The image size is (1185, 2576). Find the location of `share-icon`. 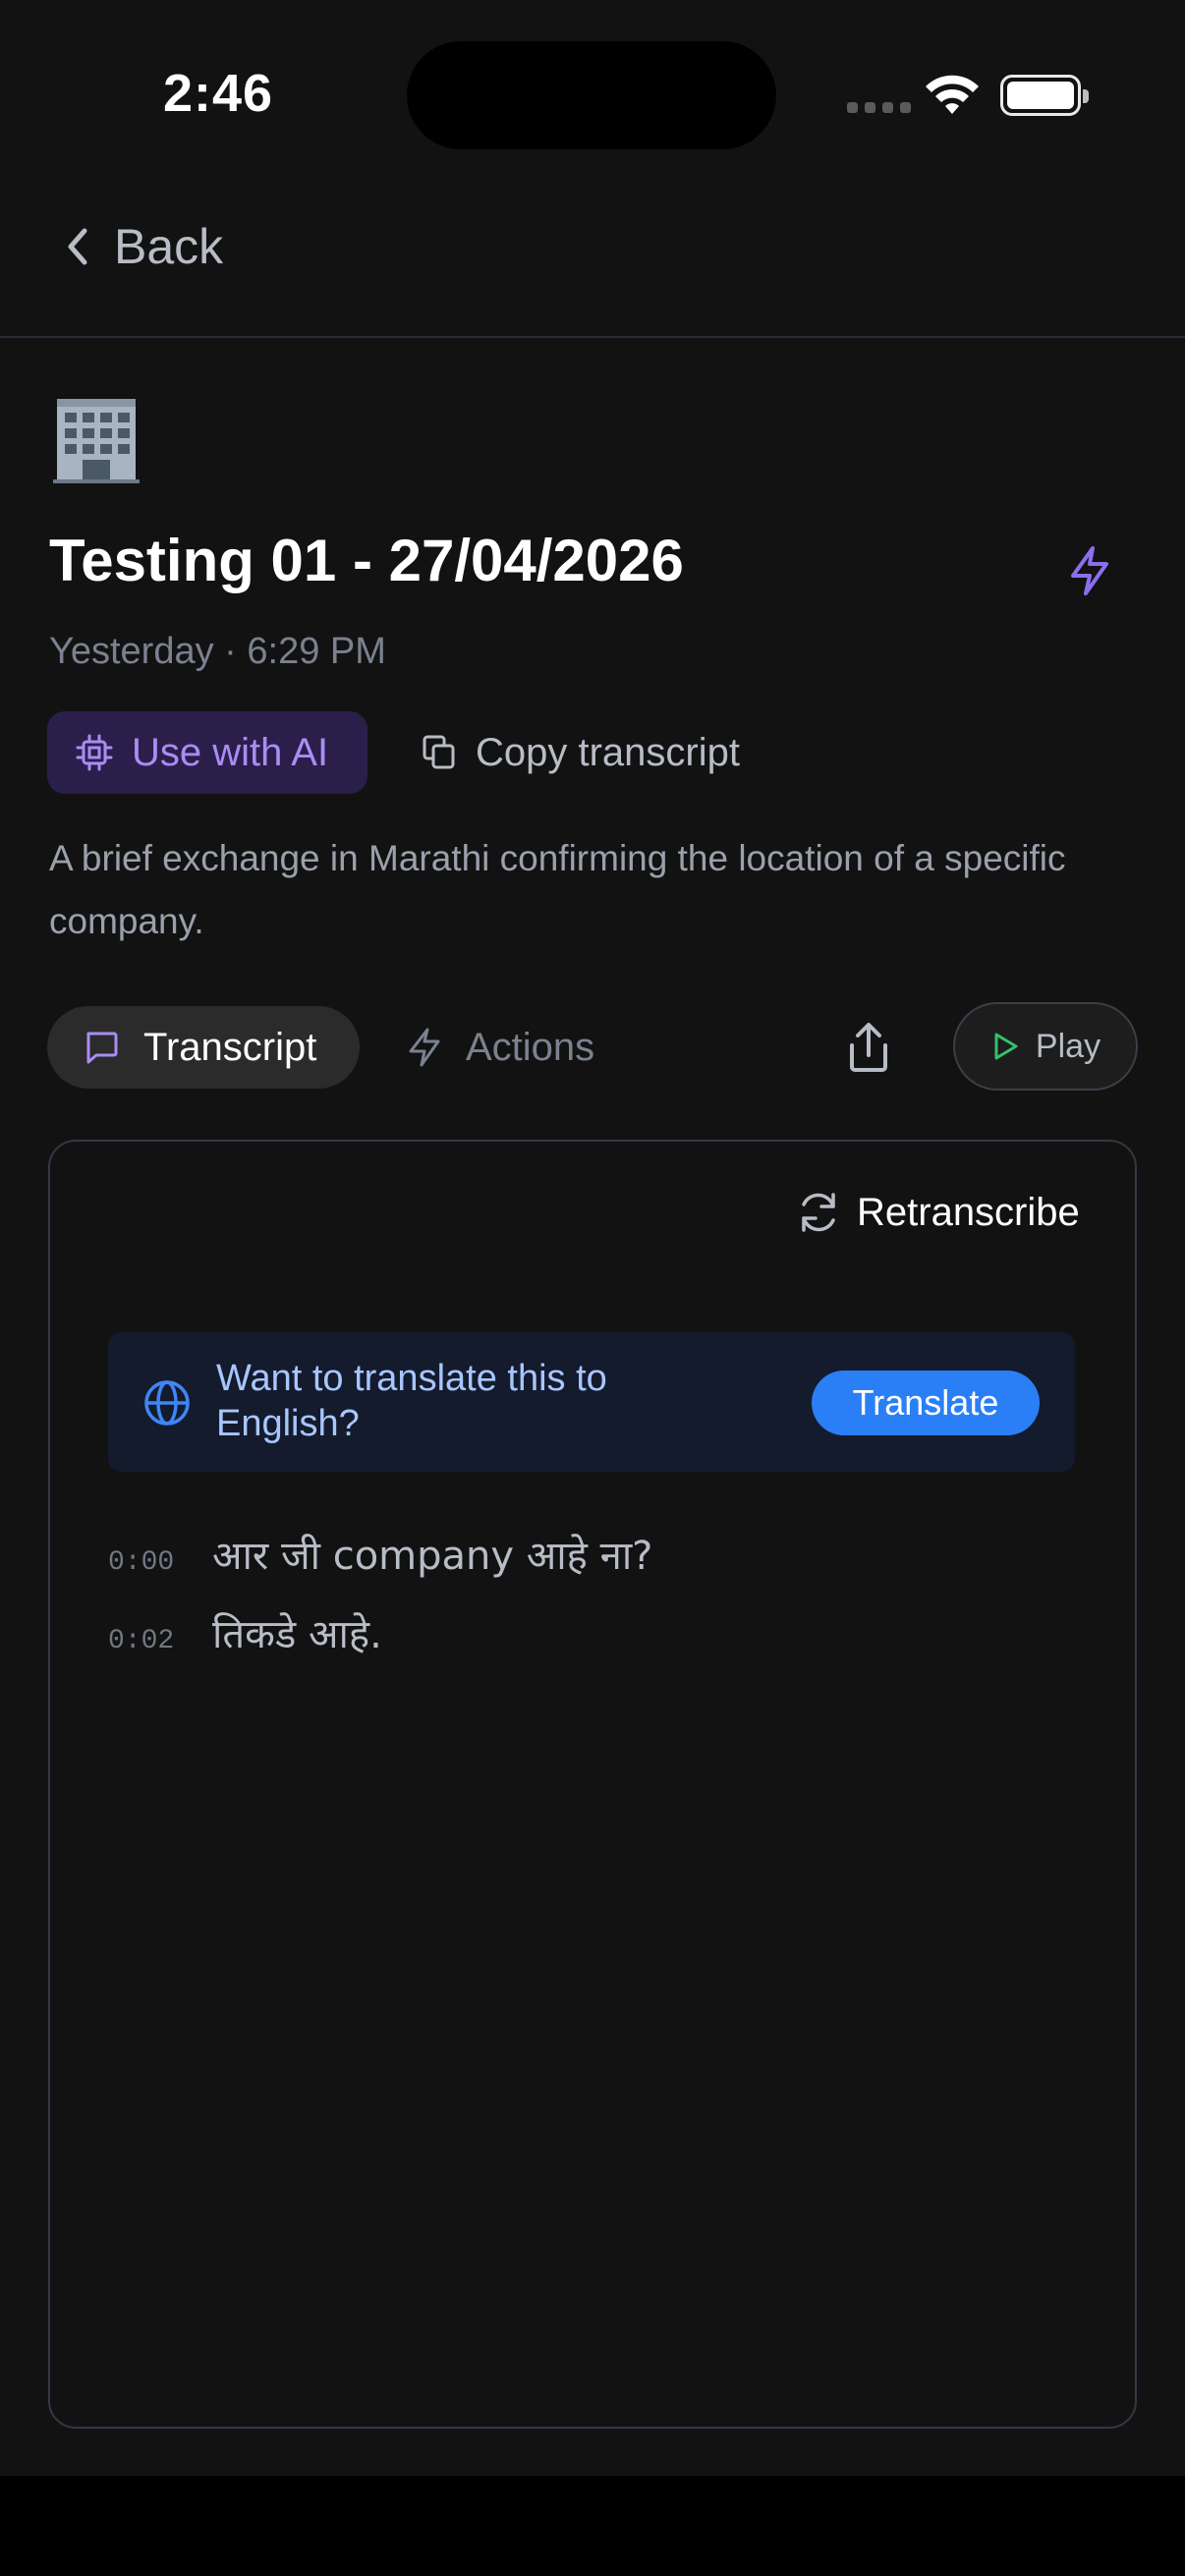

share-icon is located at coordinates (869, 1047).